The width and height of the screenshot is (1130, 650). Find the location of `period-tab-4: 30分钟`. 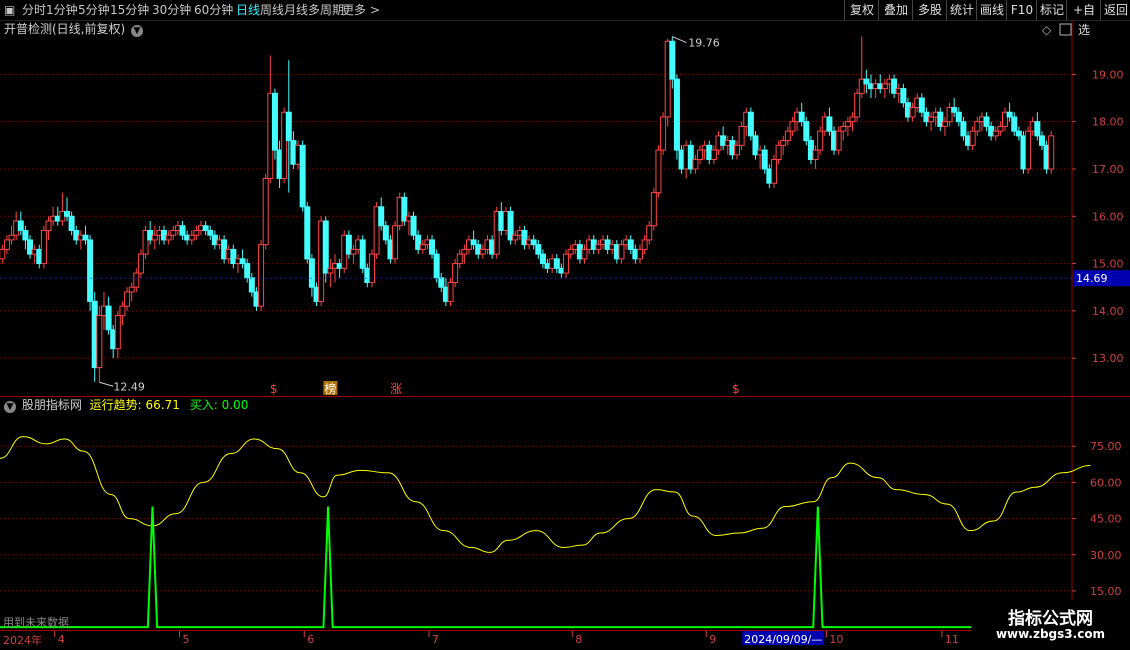

period-tab-4: 30分钟 is located at coordinates (171, 10).